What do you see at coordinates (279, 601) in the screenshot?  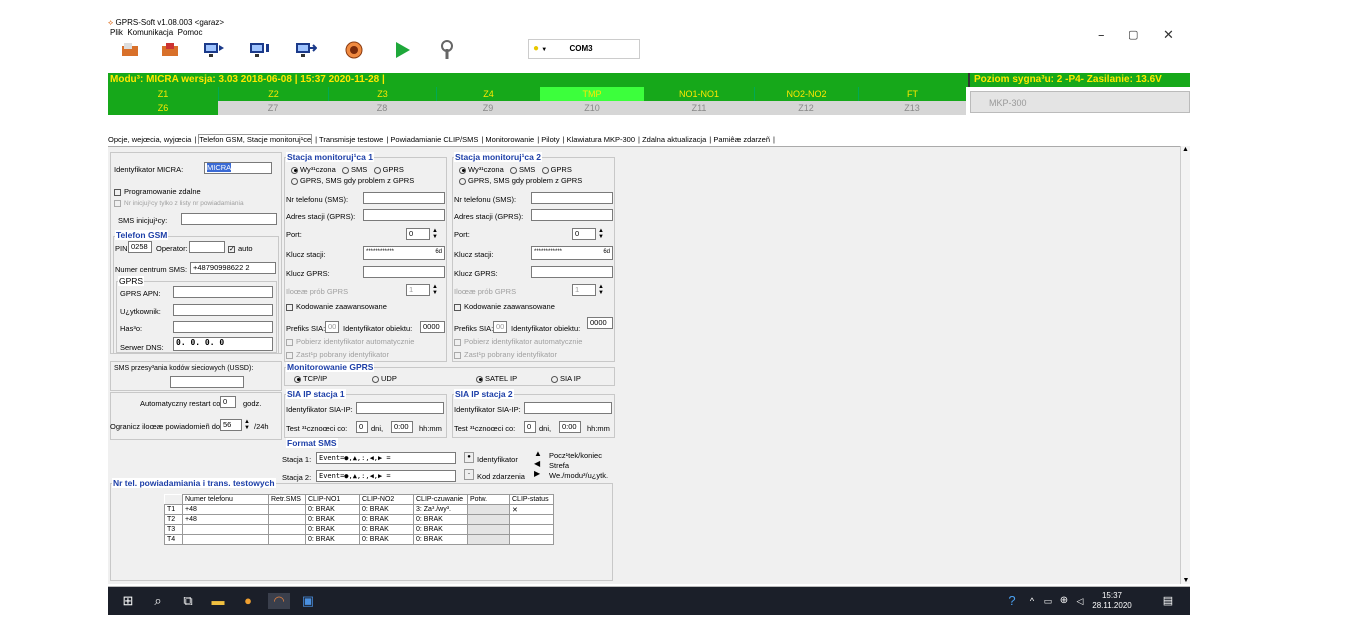 I see `gprs-soft-taskbar-icon: ◠` at bounding box center [279, 601].